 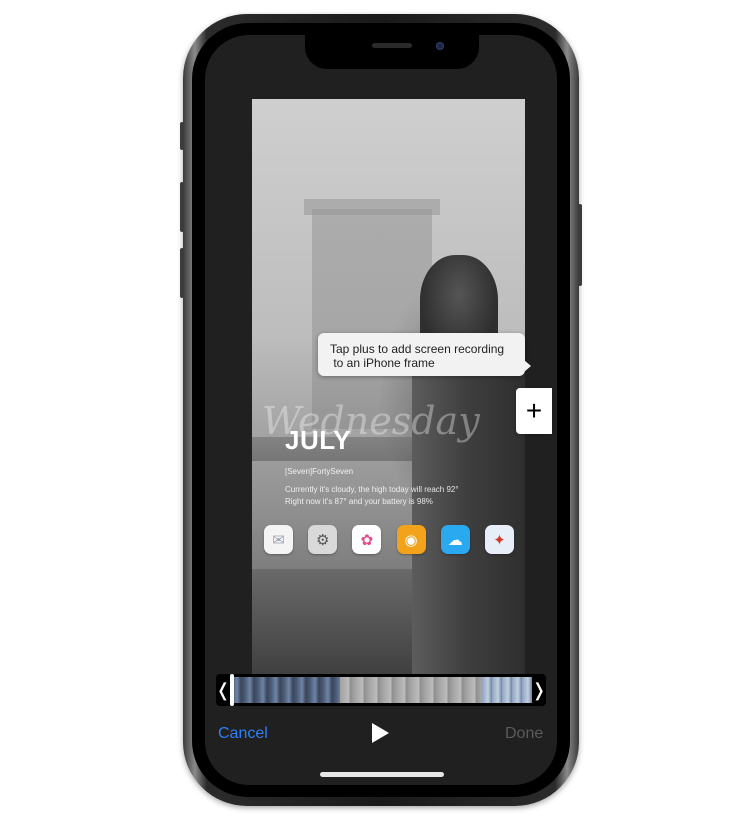 What do you see at coordinates (182, 207) in the screenshot?
I see `volume-up-button` at bounding box center [182, 207].